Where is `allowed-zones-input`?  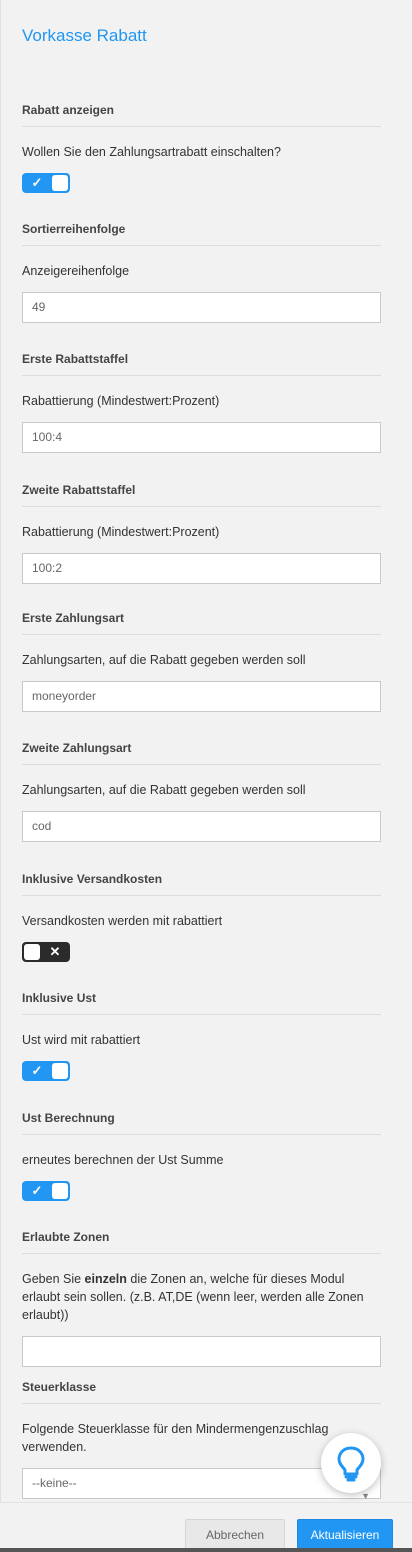
allowed-zones-input is located at coordinates (201, 1351).